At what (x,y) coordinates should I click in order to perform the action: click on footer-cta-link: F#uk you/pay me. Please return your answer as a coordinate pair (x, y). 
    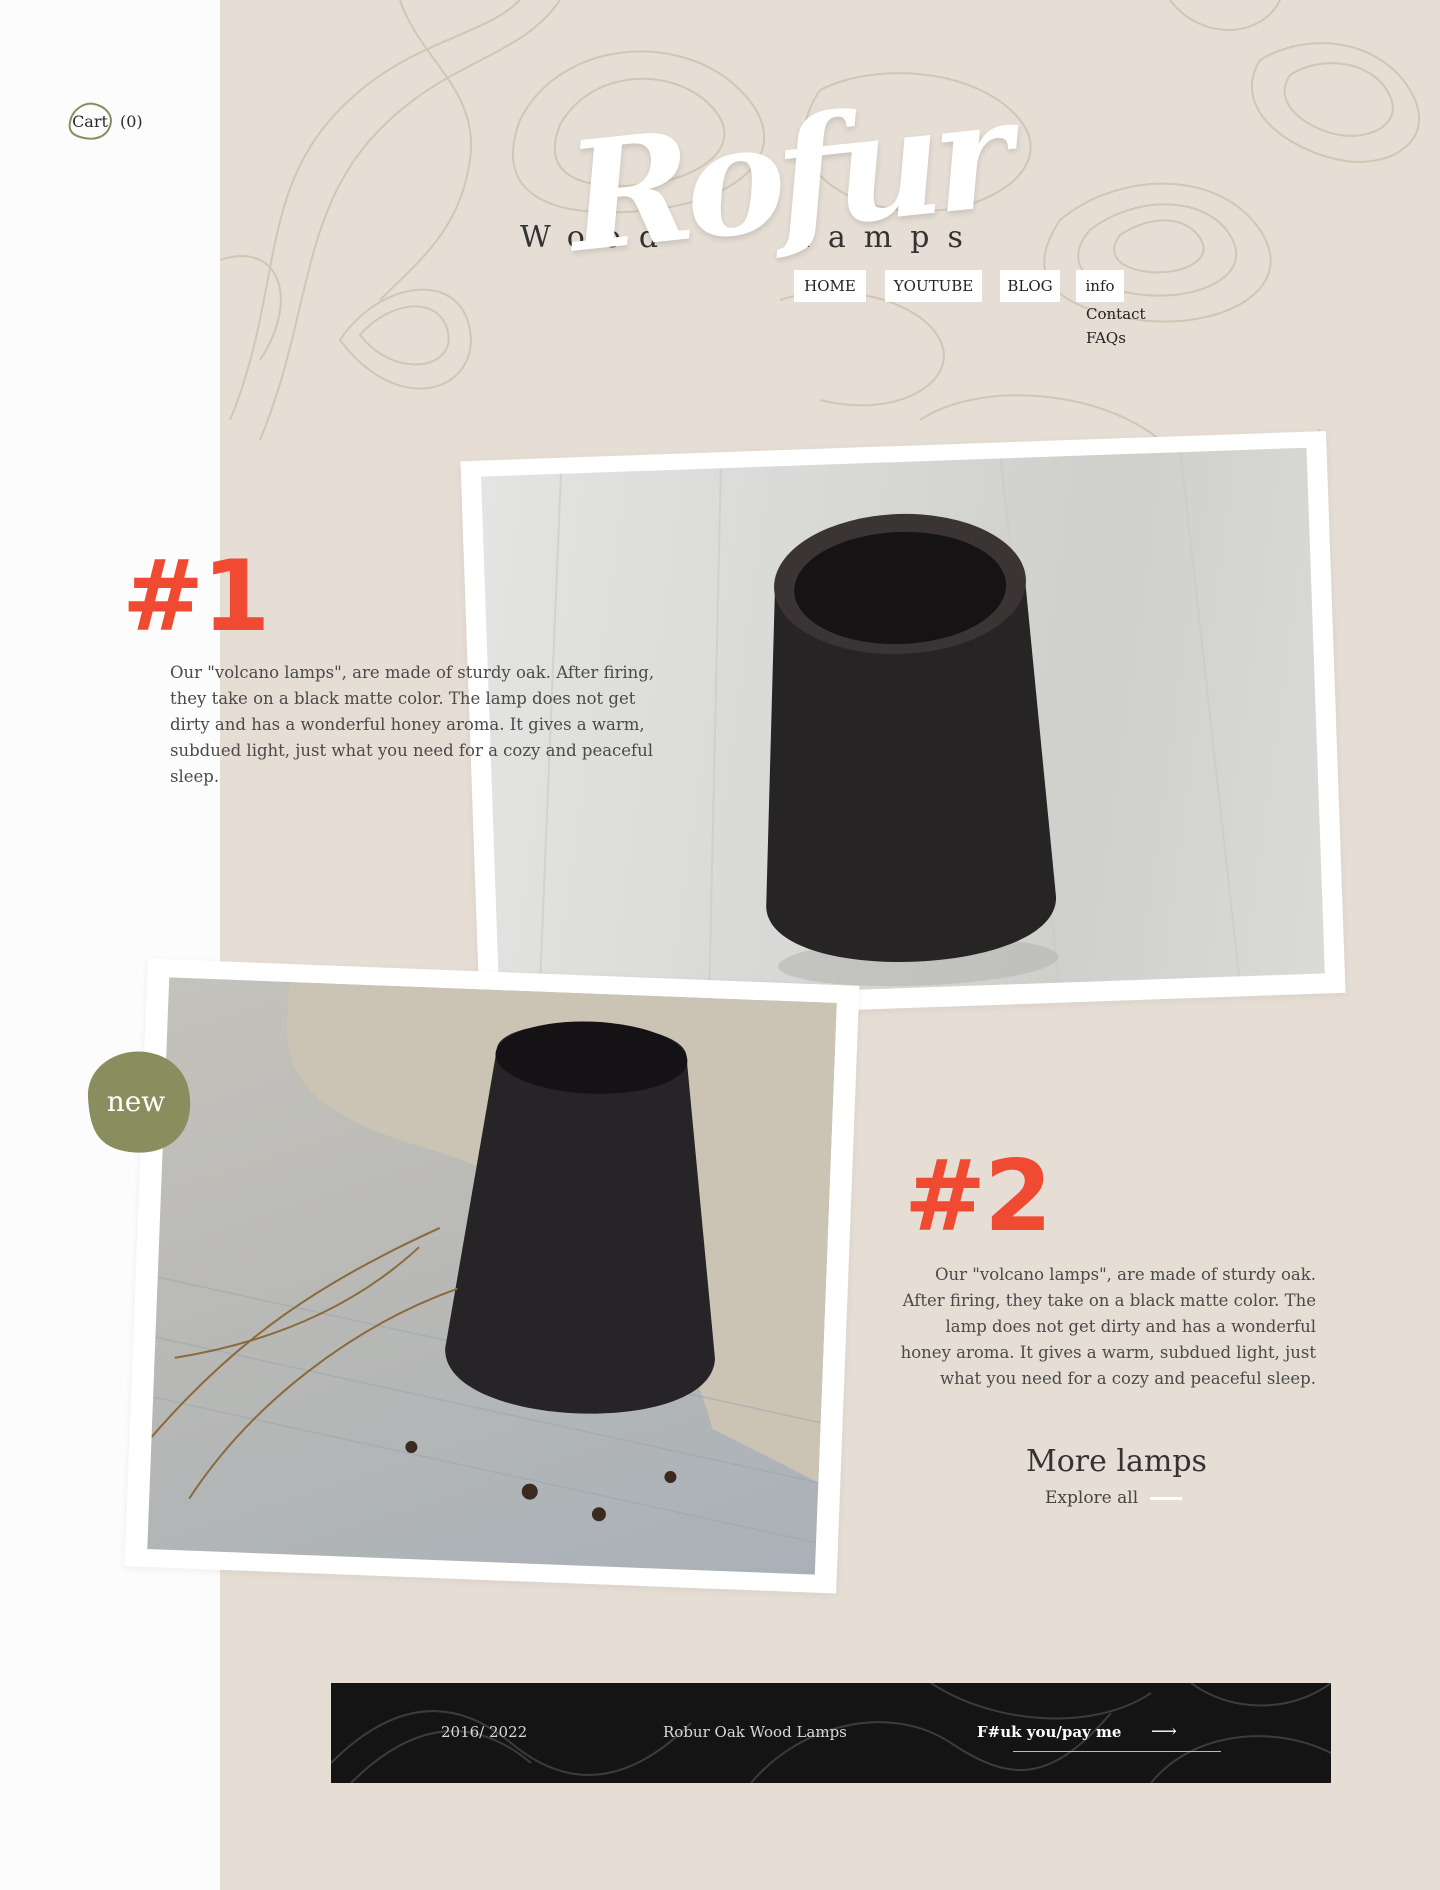
    Looking at the image, I should click on (1049, 1732).